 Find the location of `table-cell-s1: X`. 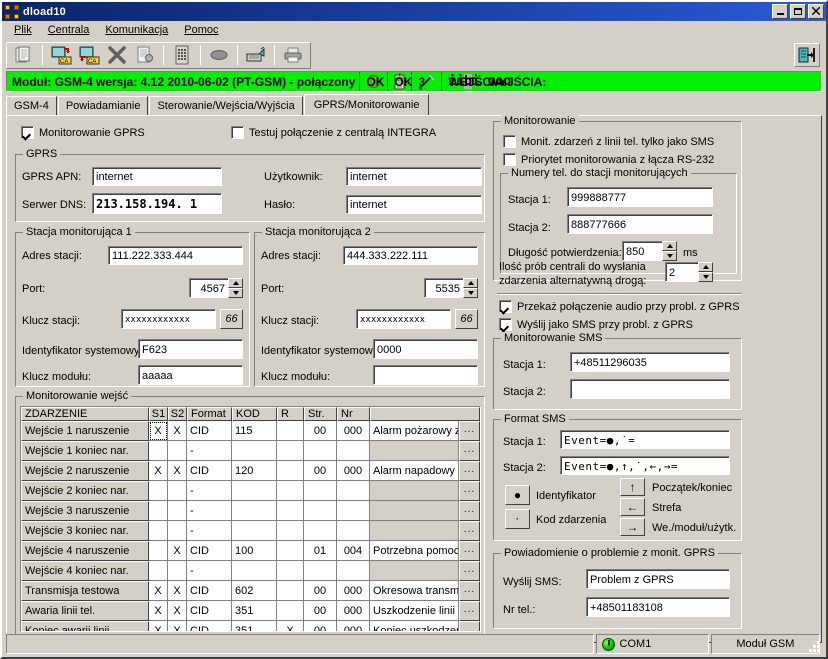

table-cell-s1: X is located at coordinates (158, 591).